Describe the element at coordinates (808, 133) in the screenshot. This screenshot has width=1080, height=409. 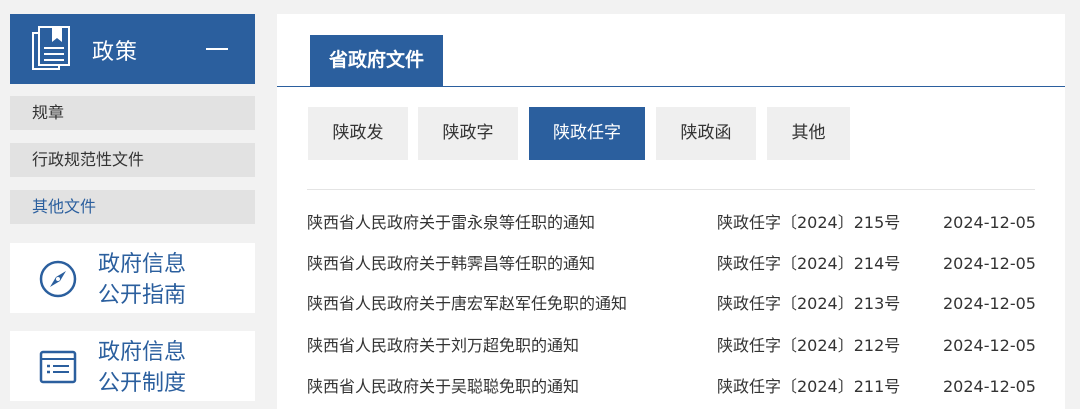
I see `subtab-other: 其他` at that location.